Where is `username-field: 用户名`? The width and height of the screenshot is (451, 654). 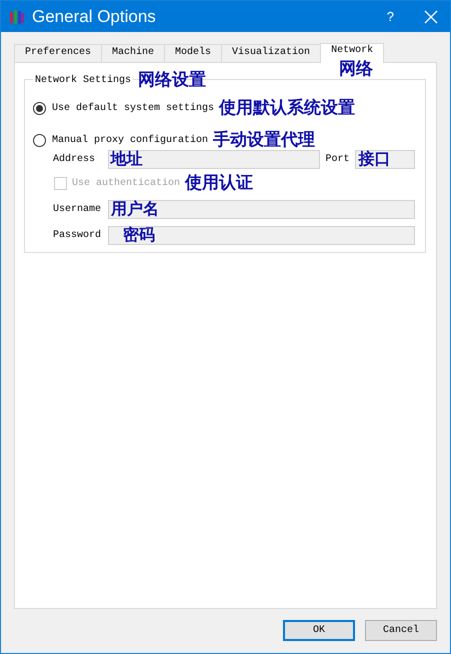 username-field: 用户名 is located at coordinates (261, 209).